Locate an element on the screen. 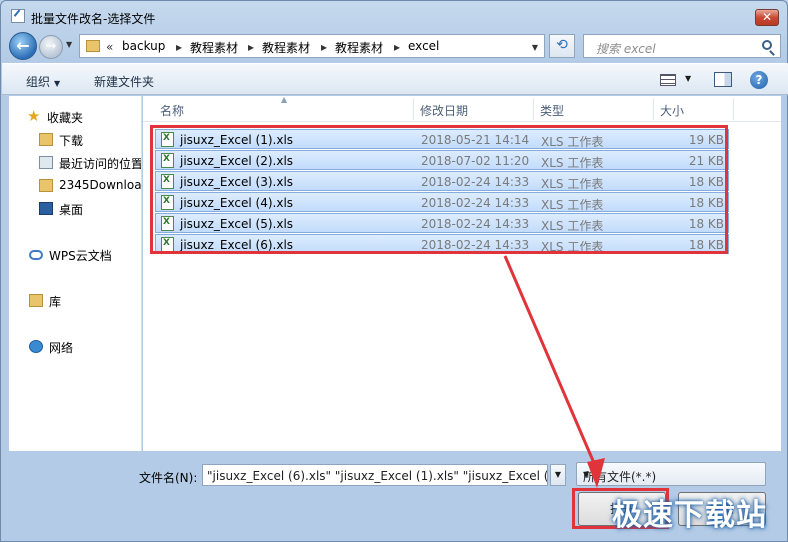 This screenshot has height=542, width=788. network-icon is located at coordinates (36, 346).